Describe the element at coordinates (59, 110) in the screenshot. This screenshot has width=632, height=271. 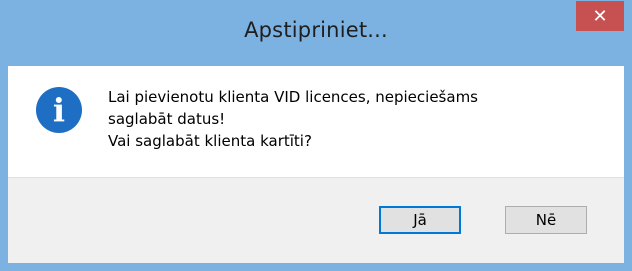
I see `info-icon: i` at that location.